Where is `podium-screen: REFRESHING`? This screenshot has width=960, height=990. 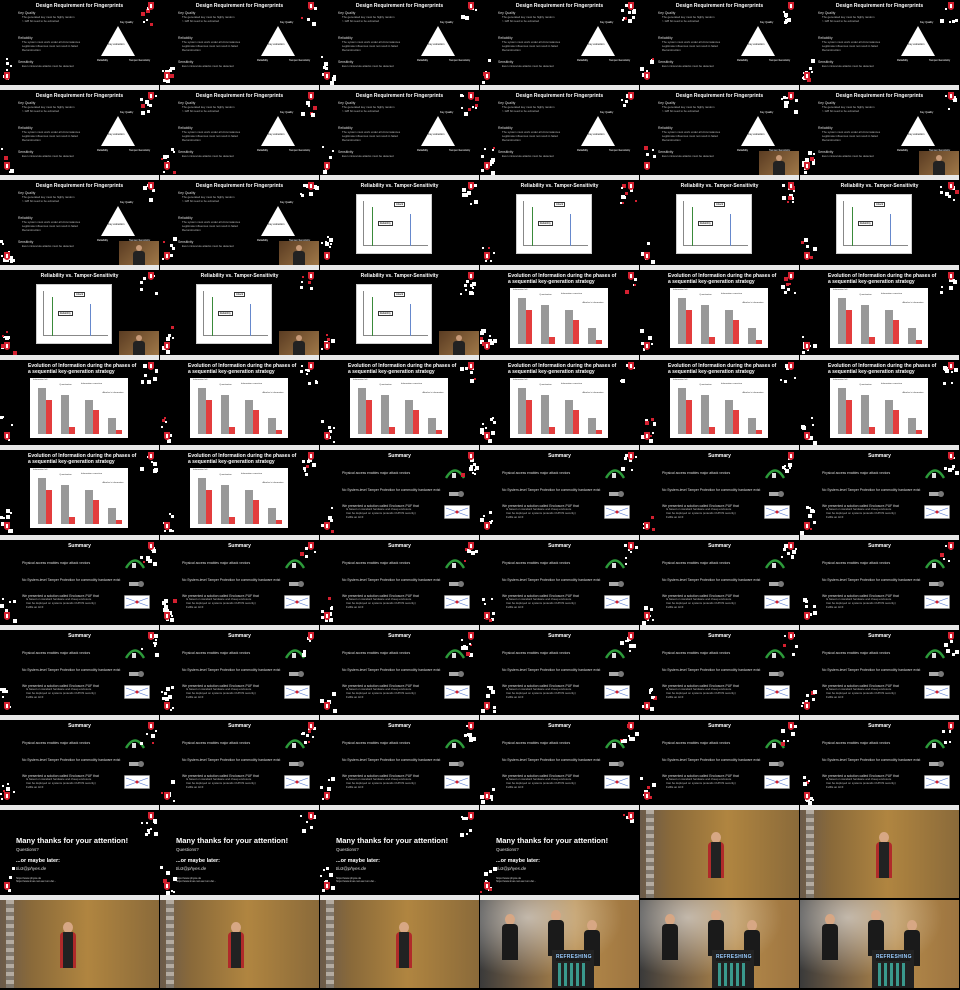 podium-screen: REFRESHING is located at coordinates (734, 957).